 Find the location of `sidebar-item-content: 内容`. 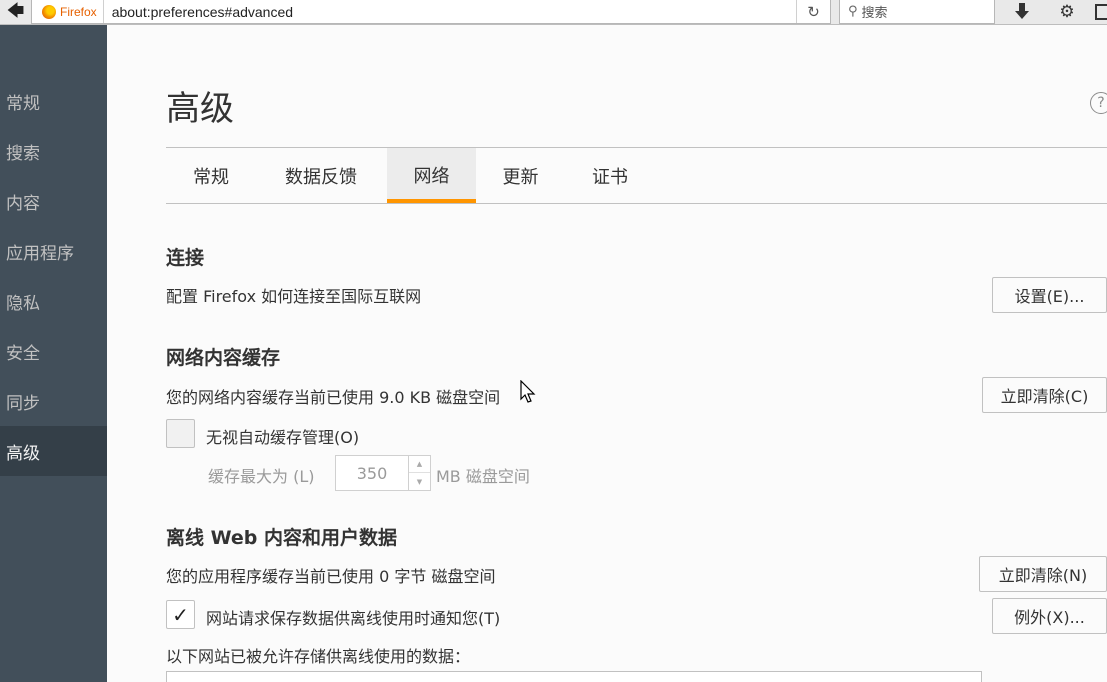

sidebar-item-content: 内容 is located at coordinates (53, 201).